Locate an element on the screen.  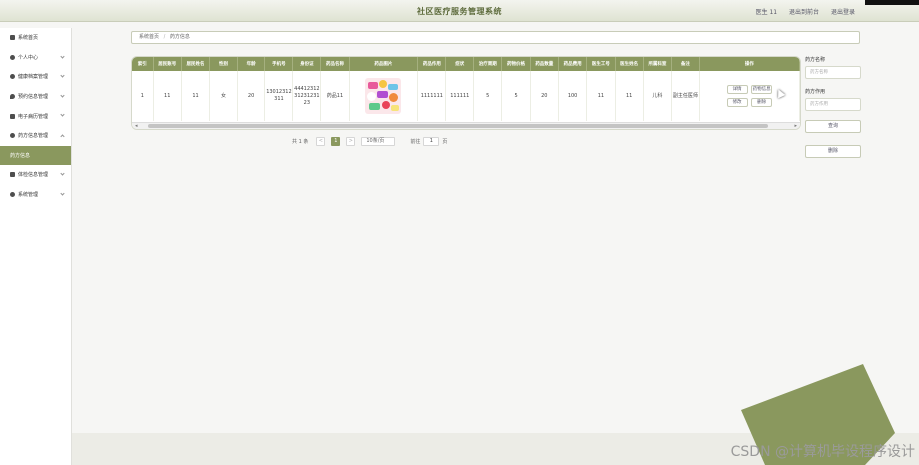
sidebar-item-appointments: 预约信息管理 is located at coordinates (35, 97).